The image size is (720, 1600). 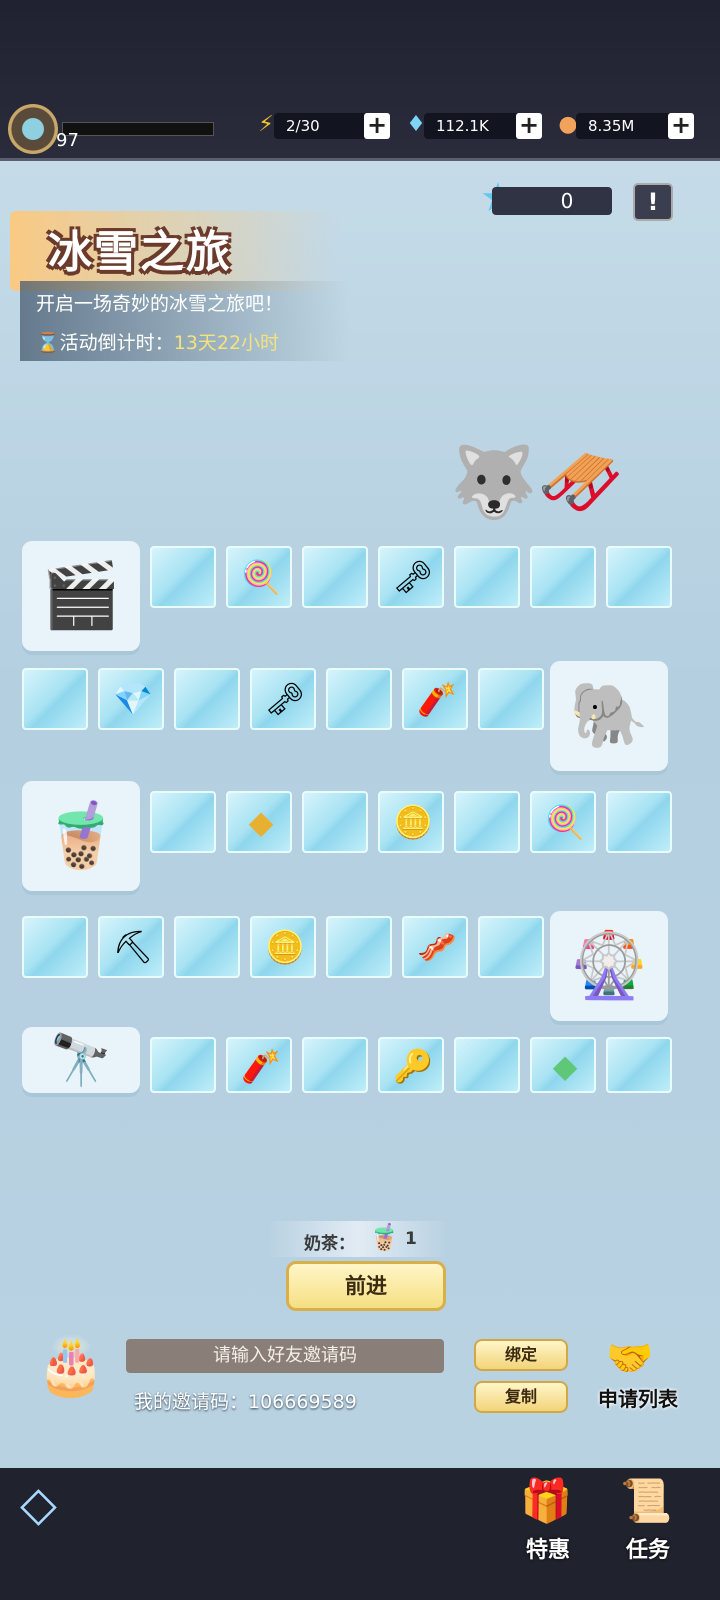 What do you see at coordinates (411, 1239) in the screenshot?
I see `milk-tea-count: 1` at bounding box center [411, 1239].